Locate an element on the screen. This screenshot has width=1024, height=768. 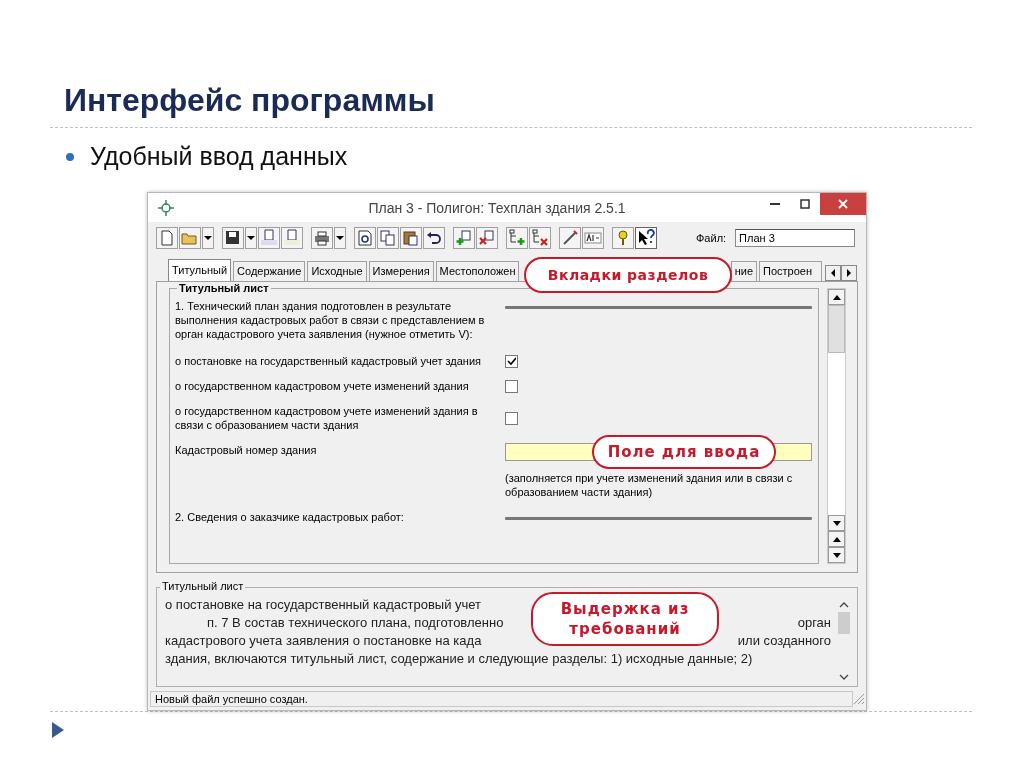
field-hint: (заполняется при учете изменений здания или в связи с образованием части здания) is located at coordinates (649, 485).